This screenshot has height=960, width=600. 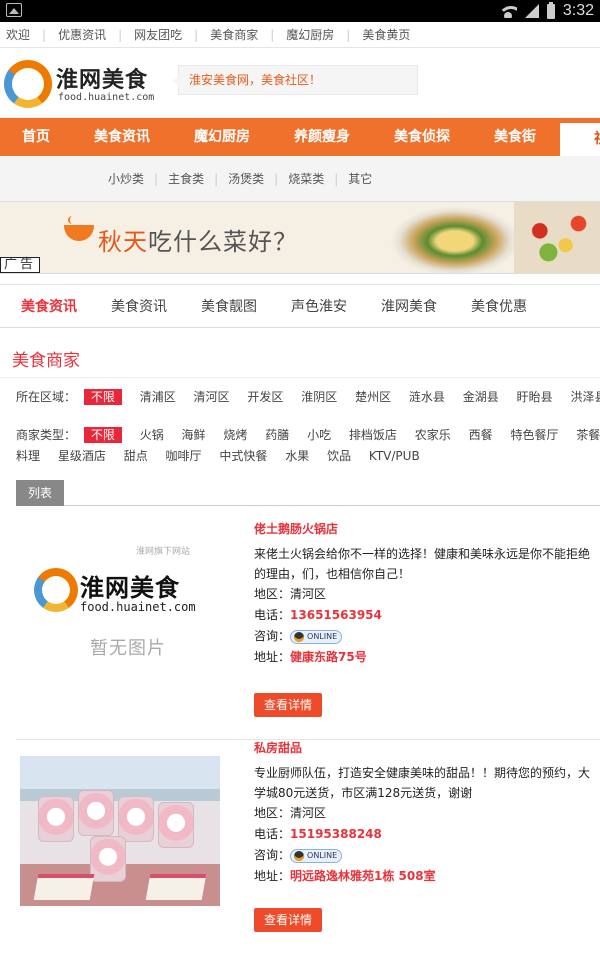 What do you see at coordinates (295, 80) in the screenshot?
I see `site-slogan: 淮安美食网，美食社区！` at bounding box center [295, 80].